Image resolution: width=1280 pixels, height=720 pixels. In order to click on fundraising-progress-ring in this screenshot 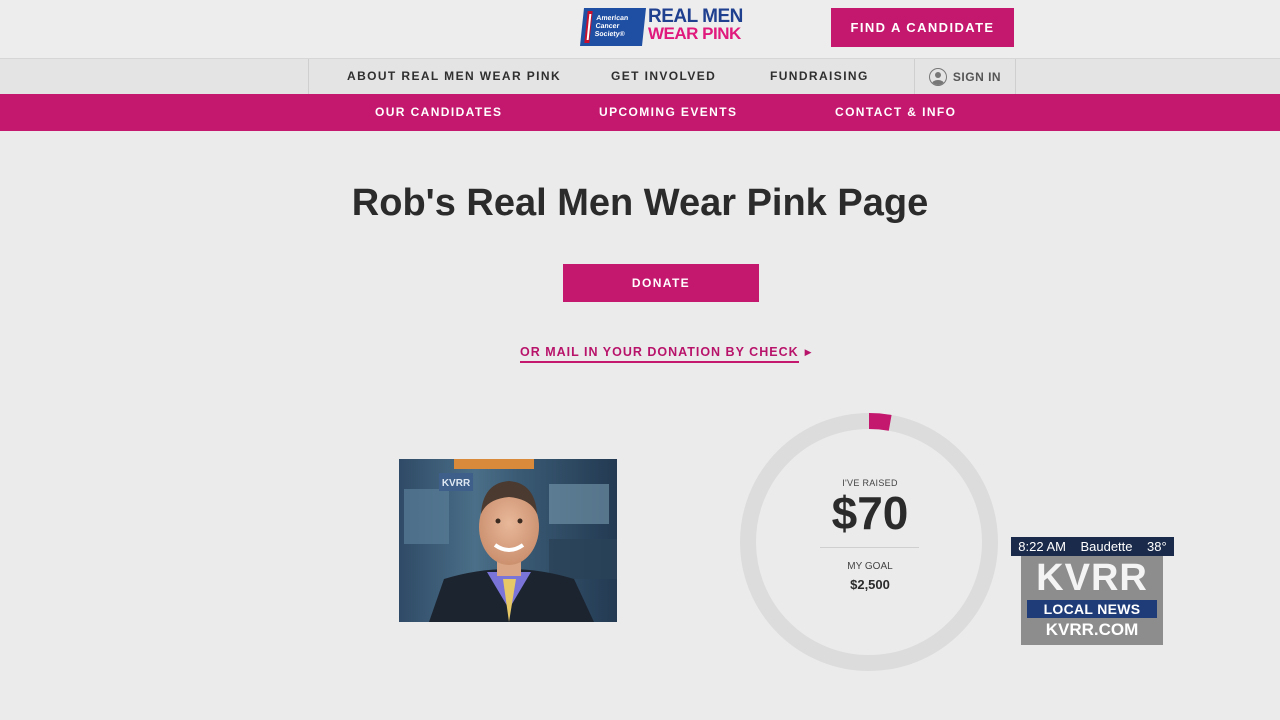, I will do `click(869, 542)`.